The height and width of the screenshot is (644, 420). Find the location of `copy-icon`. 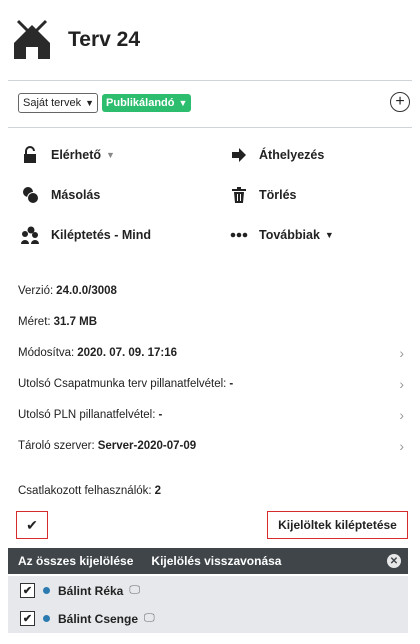

copy-icon is located at coordinates (31, 195).